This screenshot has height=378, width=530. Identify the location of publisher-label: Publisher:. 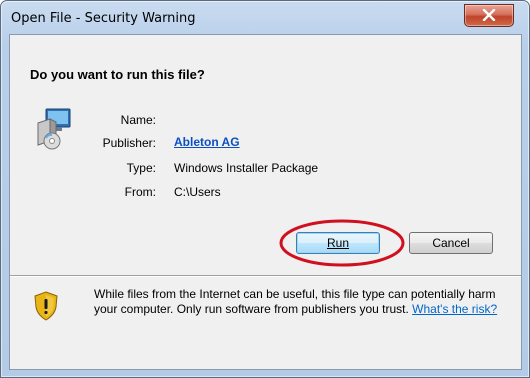
(129, 143).